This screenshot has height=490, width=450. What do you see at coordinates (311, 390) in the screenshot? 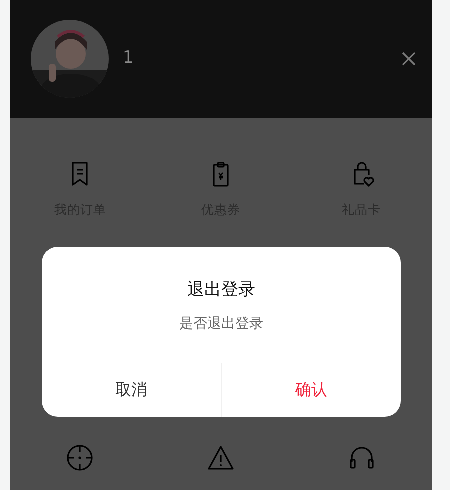
I see `confirm-button: 确认` at bounding box center [311, 390].